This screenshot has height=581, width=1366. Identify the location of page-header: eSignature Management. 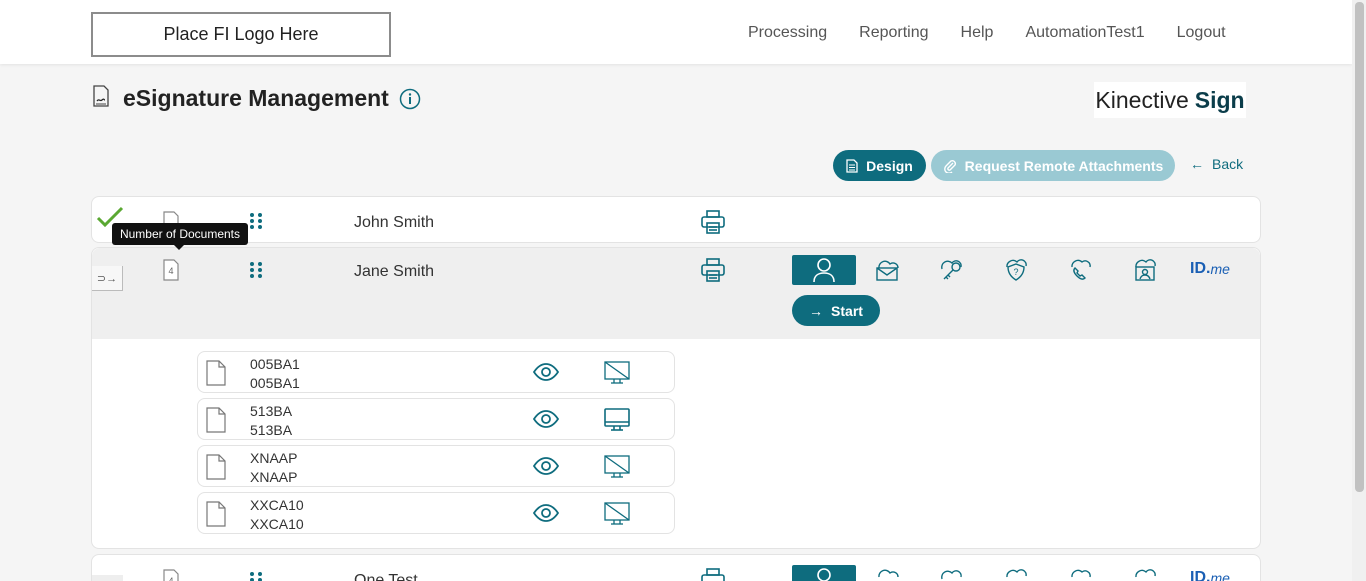
(256, 98).